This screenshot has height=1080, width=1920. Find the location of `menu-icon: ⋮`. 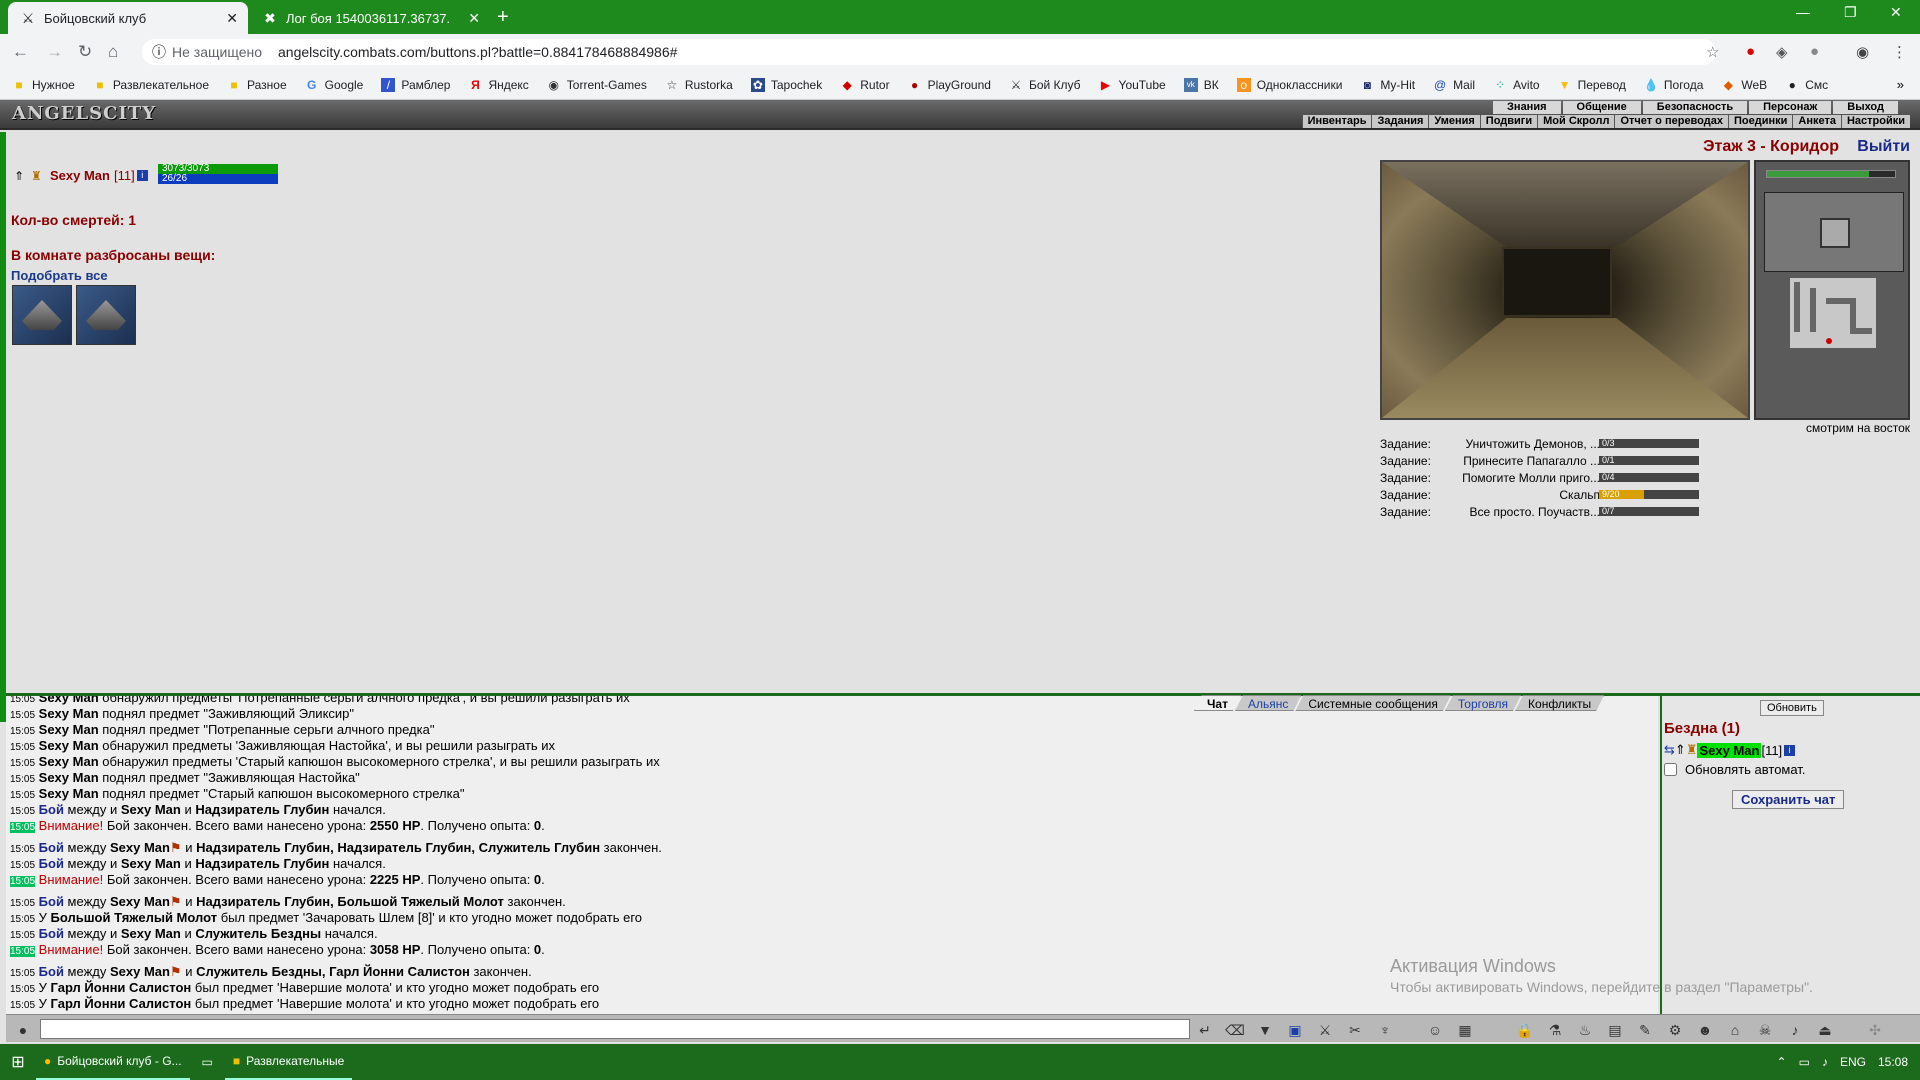

menu-icon: ⋮ is located at coordinates (1899, 52).